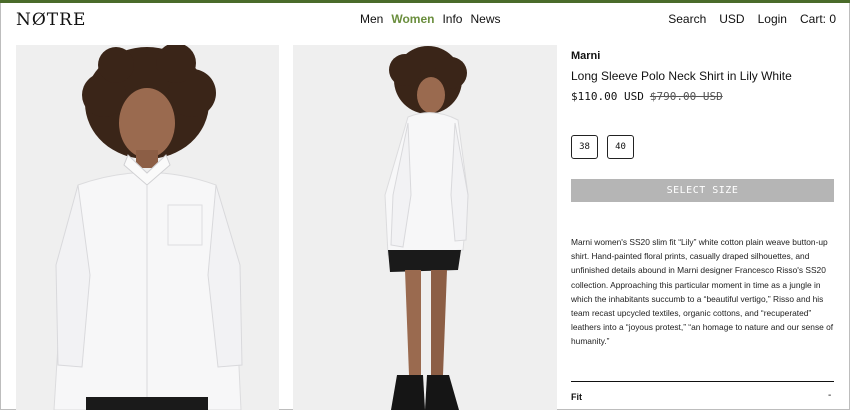 This screenshot has height=410, width=850. What do you see at coordinates (702, 190) in the screenshot?
I see `select-size-button: SELECT SIZE` at bounding box center [702, 190].